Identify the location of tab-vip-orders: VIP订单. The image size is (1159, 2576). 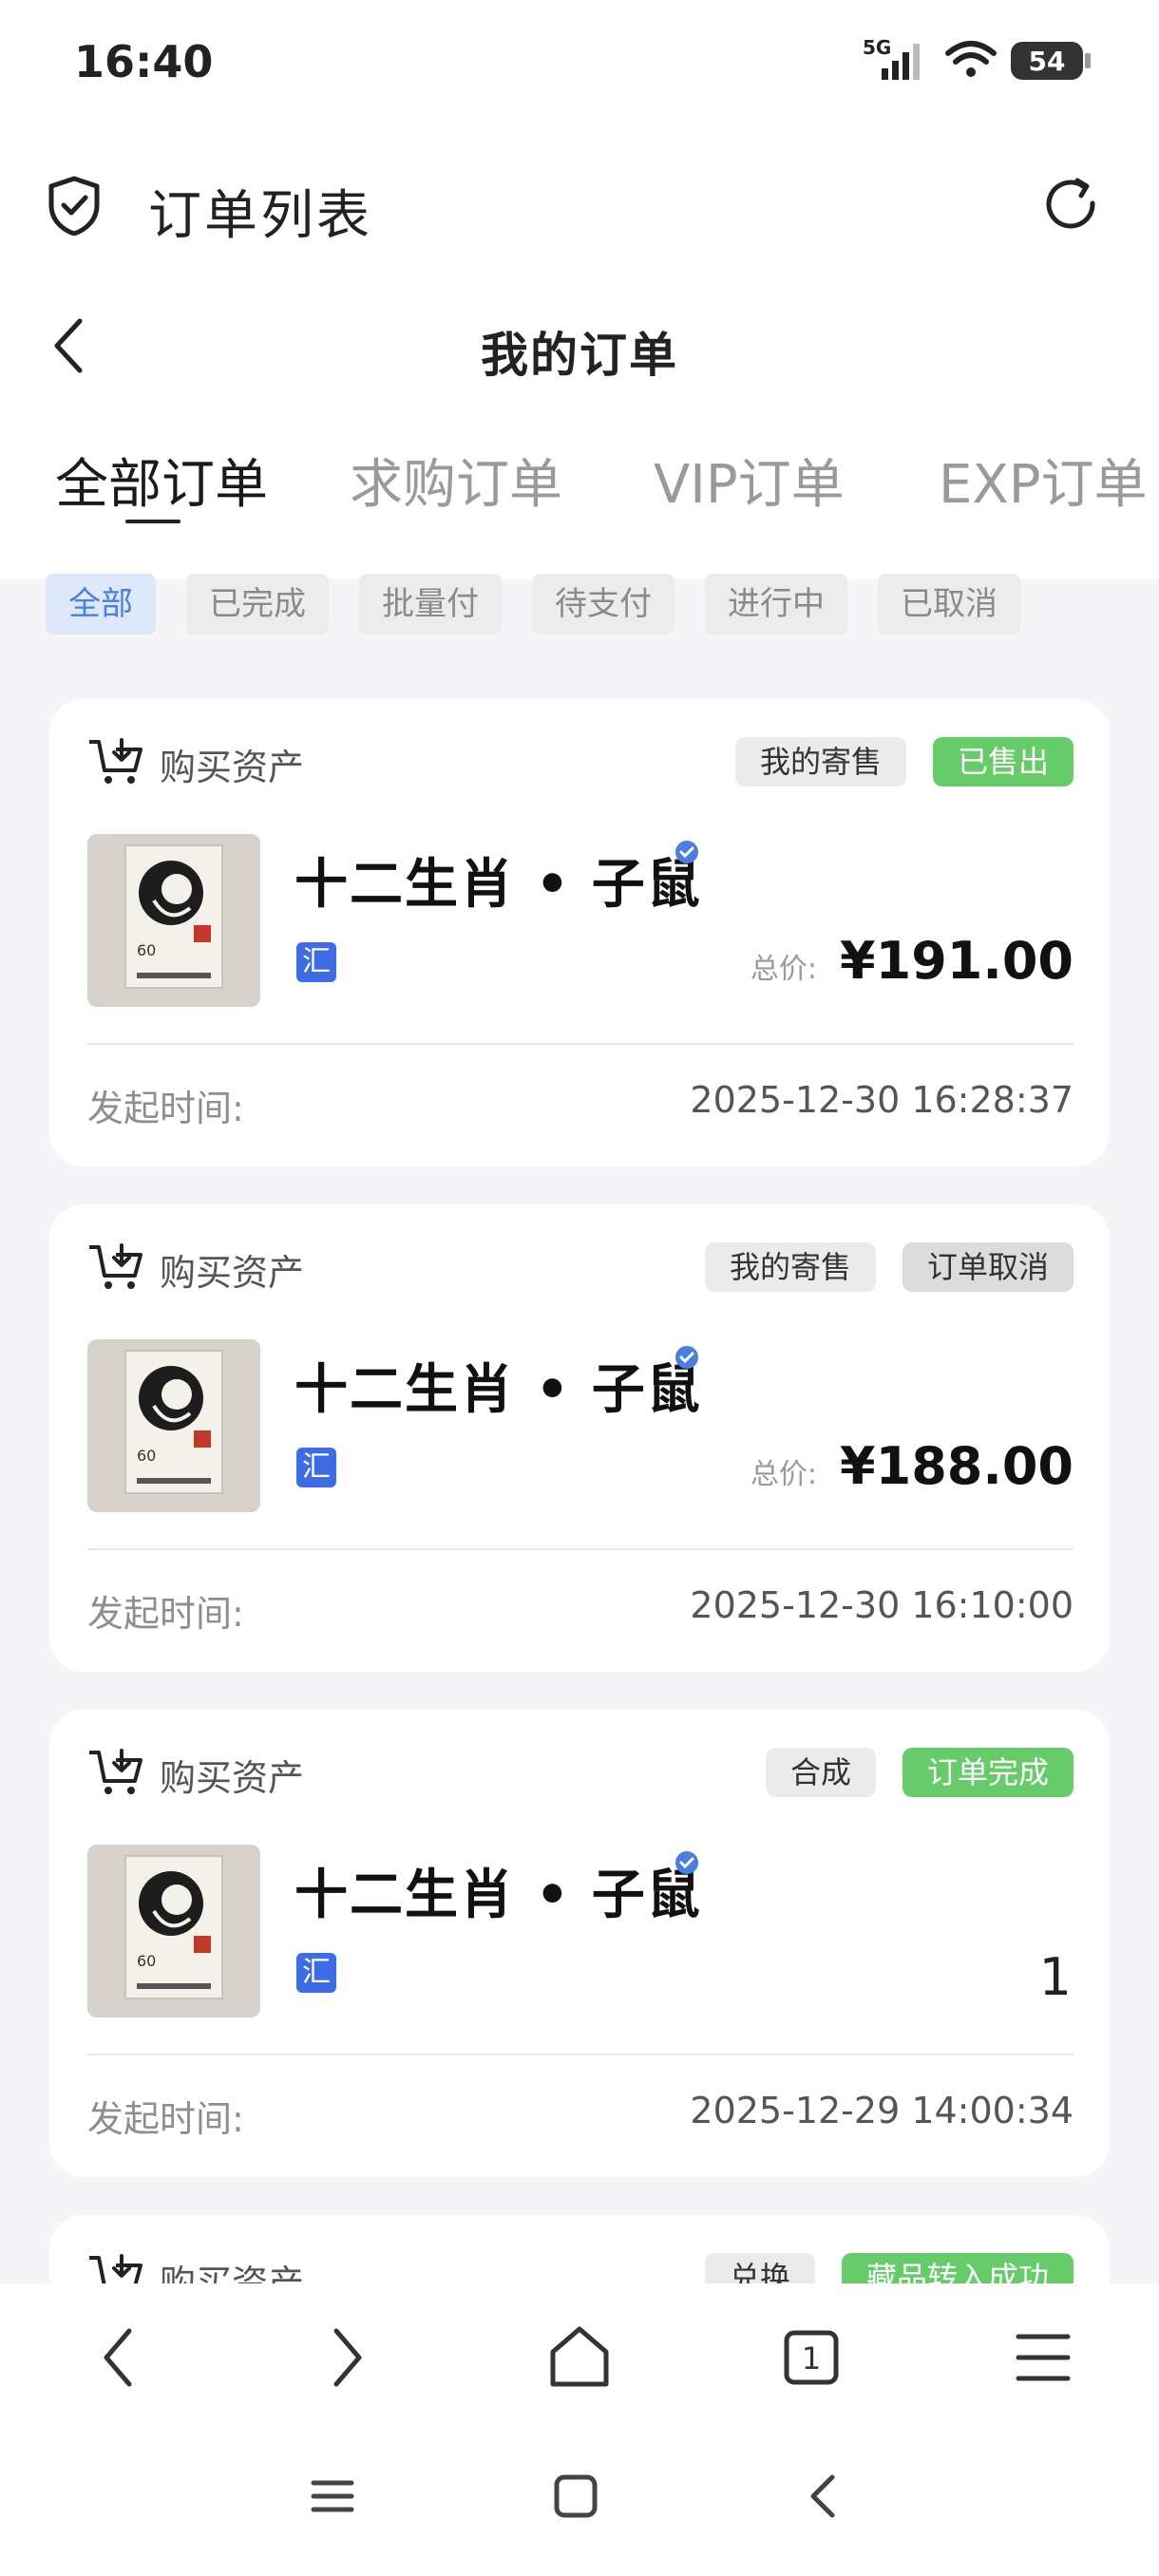
(749, 480).